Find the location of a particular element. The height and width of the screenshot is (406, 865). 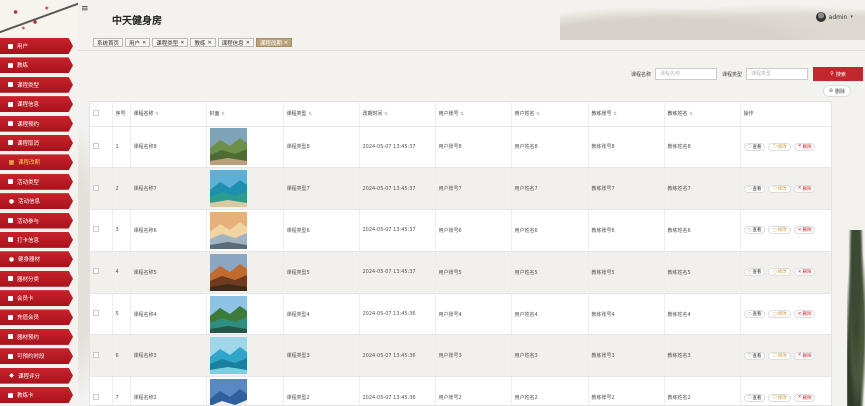

column-header: 教练账号 ⇅ is located at coordinates (626, 114).